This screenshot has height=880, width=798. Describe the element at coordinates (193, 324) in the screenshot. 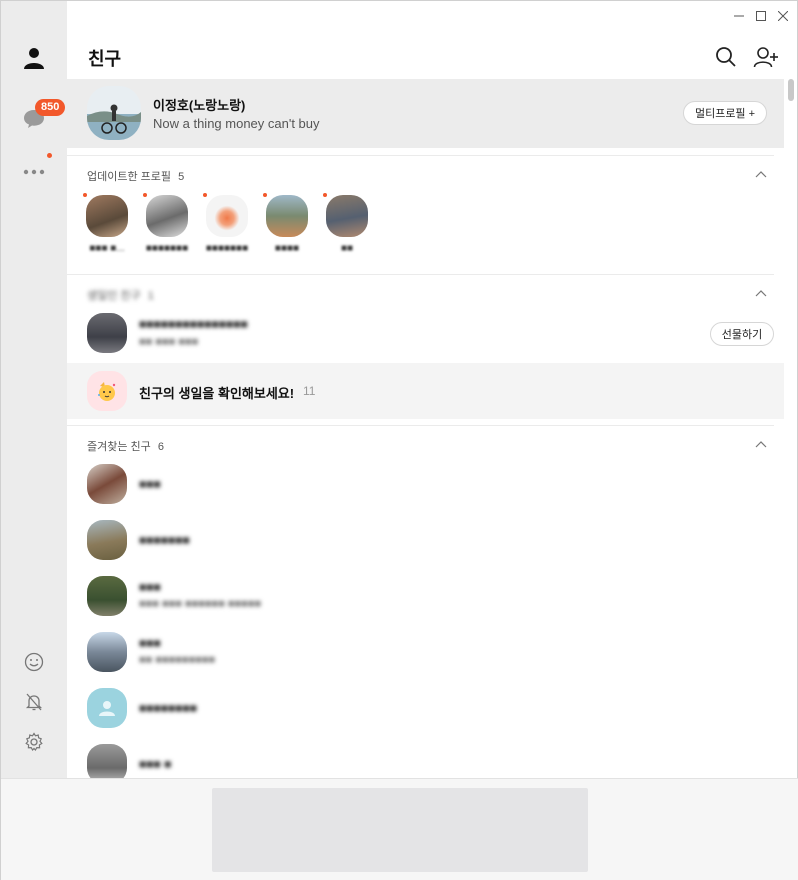

I see `birthday-friend-name: ■■■■■■■■■■■■■■■` at that location.